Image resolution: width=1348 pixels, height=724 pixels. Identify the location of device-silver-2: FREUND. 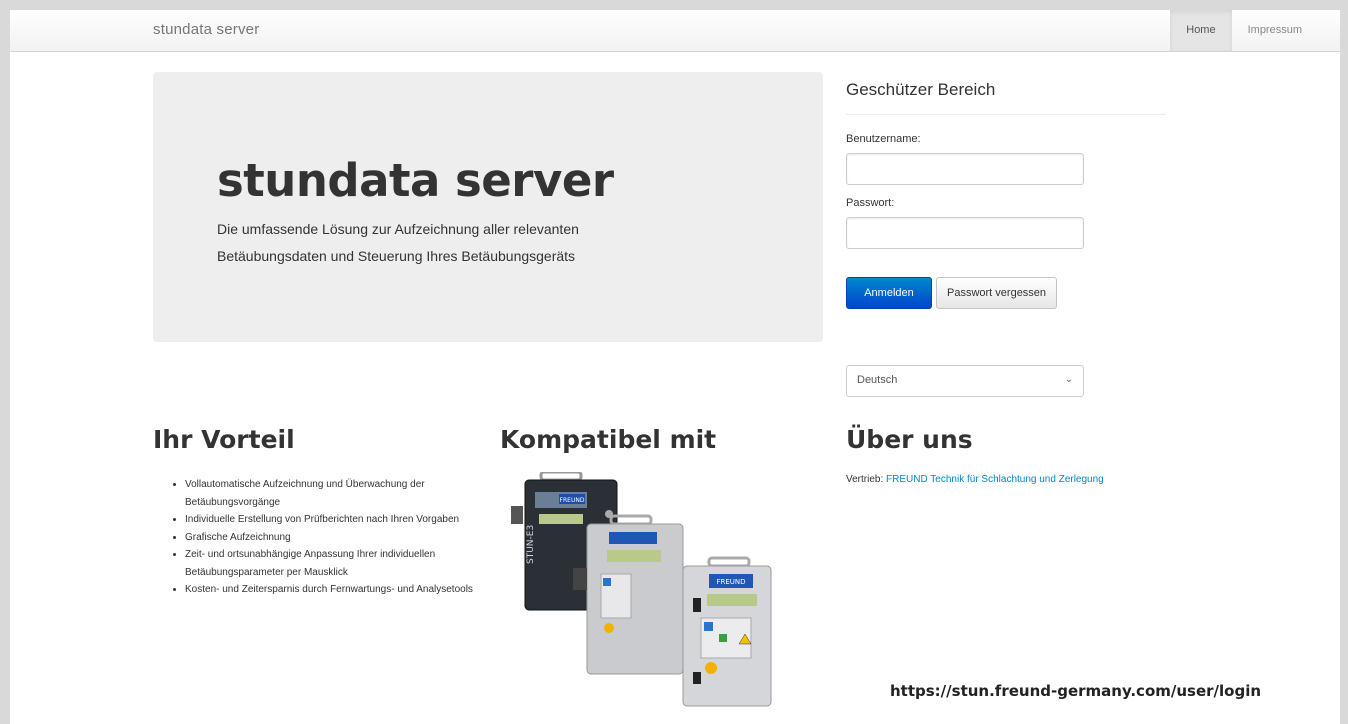
(727, 631).